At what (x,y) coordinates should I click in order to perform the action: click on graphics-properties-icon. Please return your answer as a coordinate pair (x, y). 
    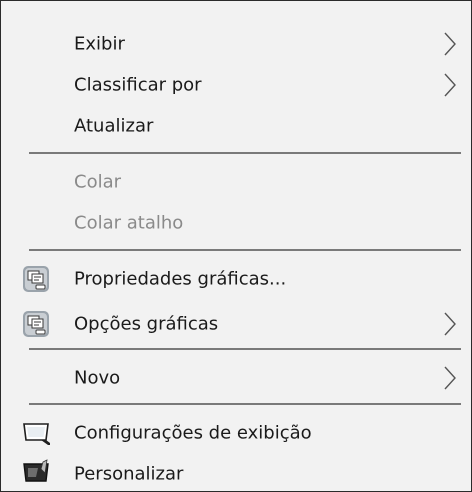
    Looking at the image, I should click on (36, 279).